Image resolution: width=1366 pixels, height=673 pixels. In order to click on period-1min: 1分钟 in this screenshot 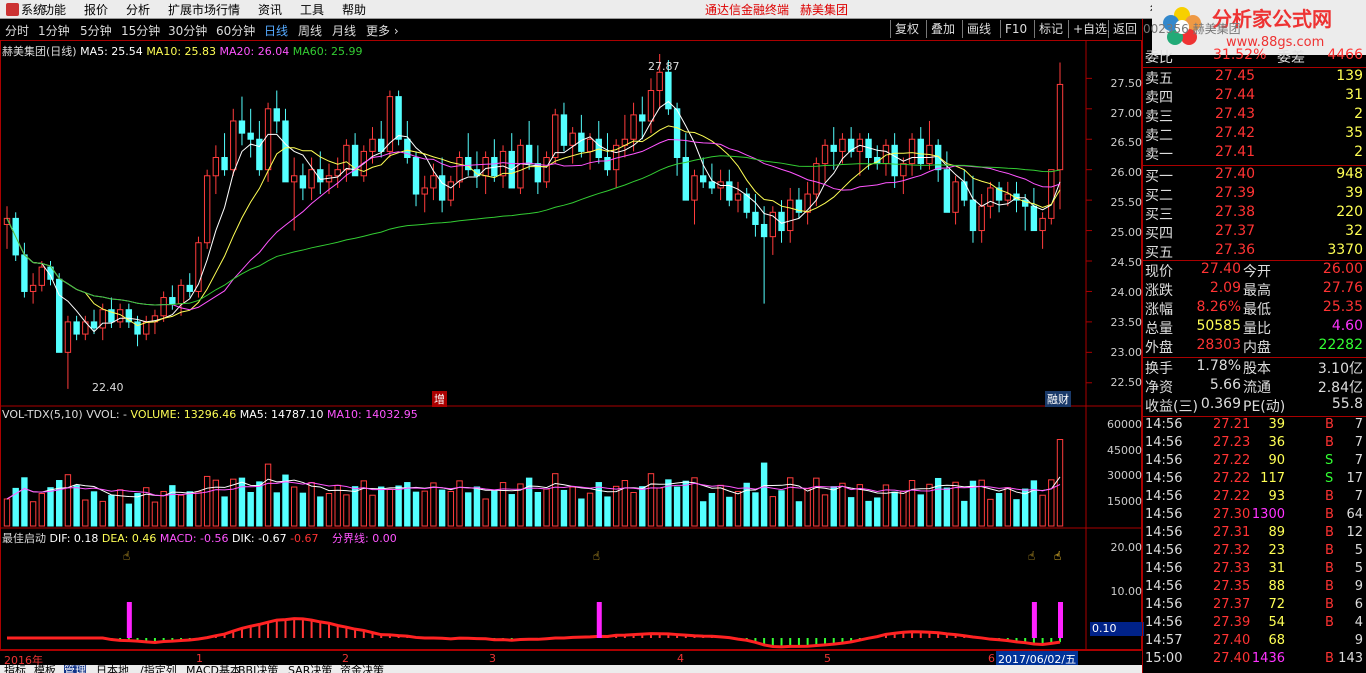, I will do `click(54, 30)`.